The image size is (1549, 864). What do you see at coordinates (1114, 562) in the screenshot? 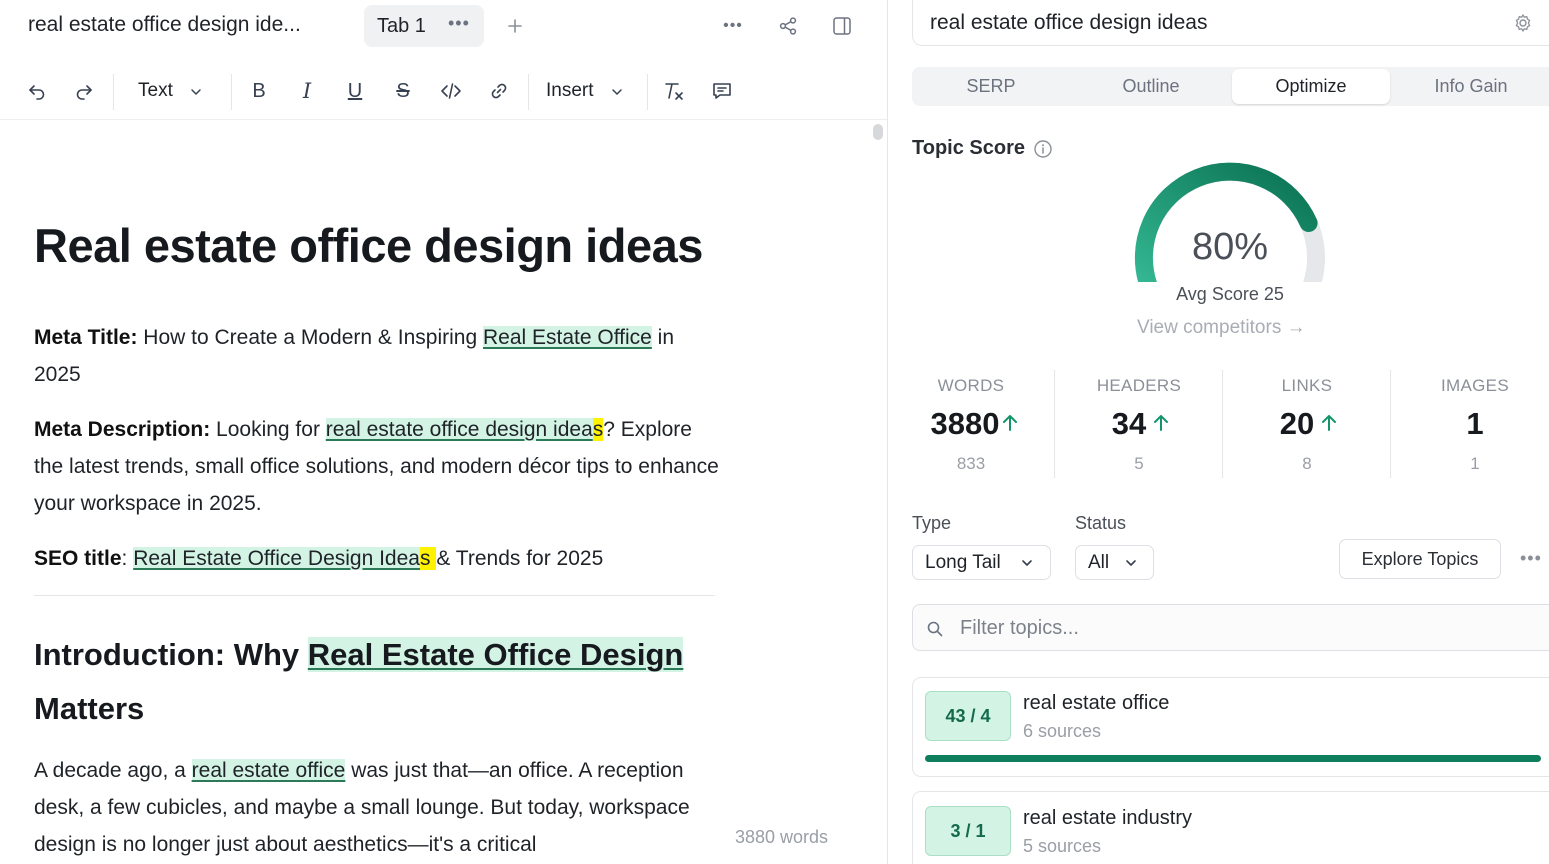
I see `status-select: All` at bounding box center [1114, 562].